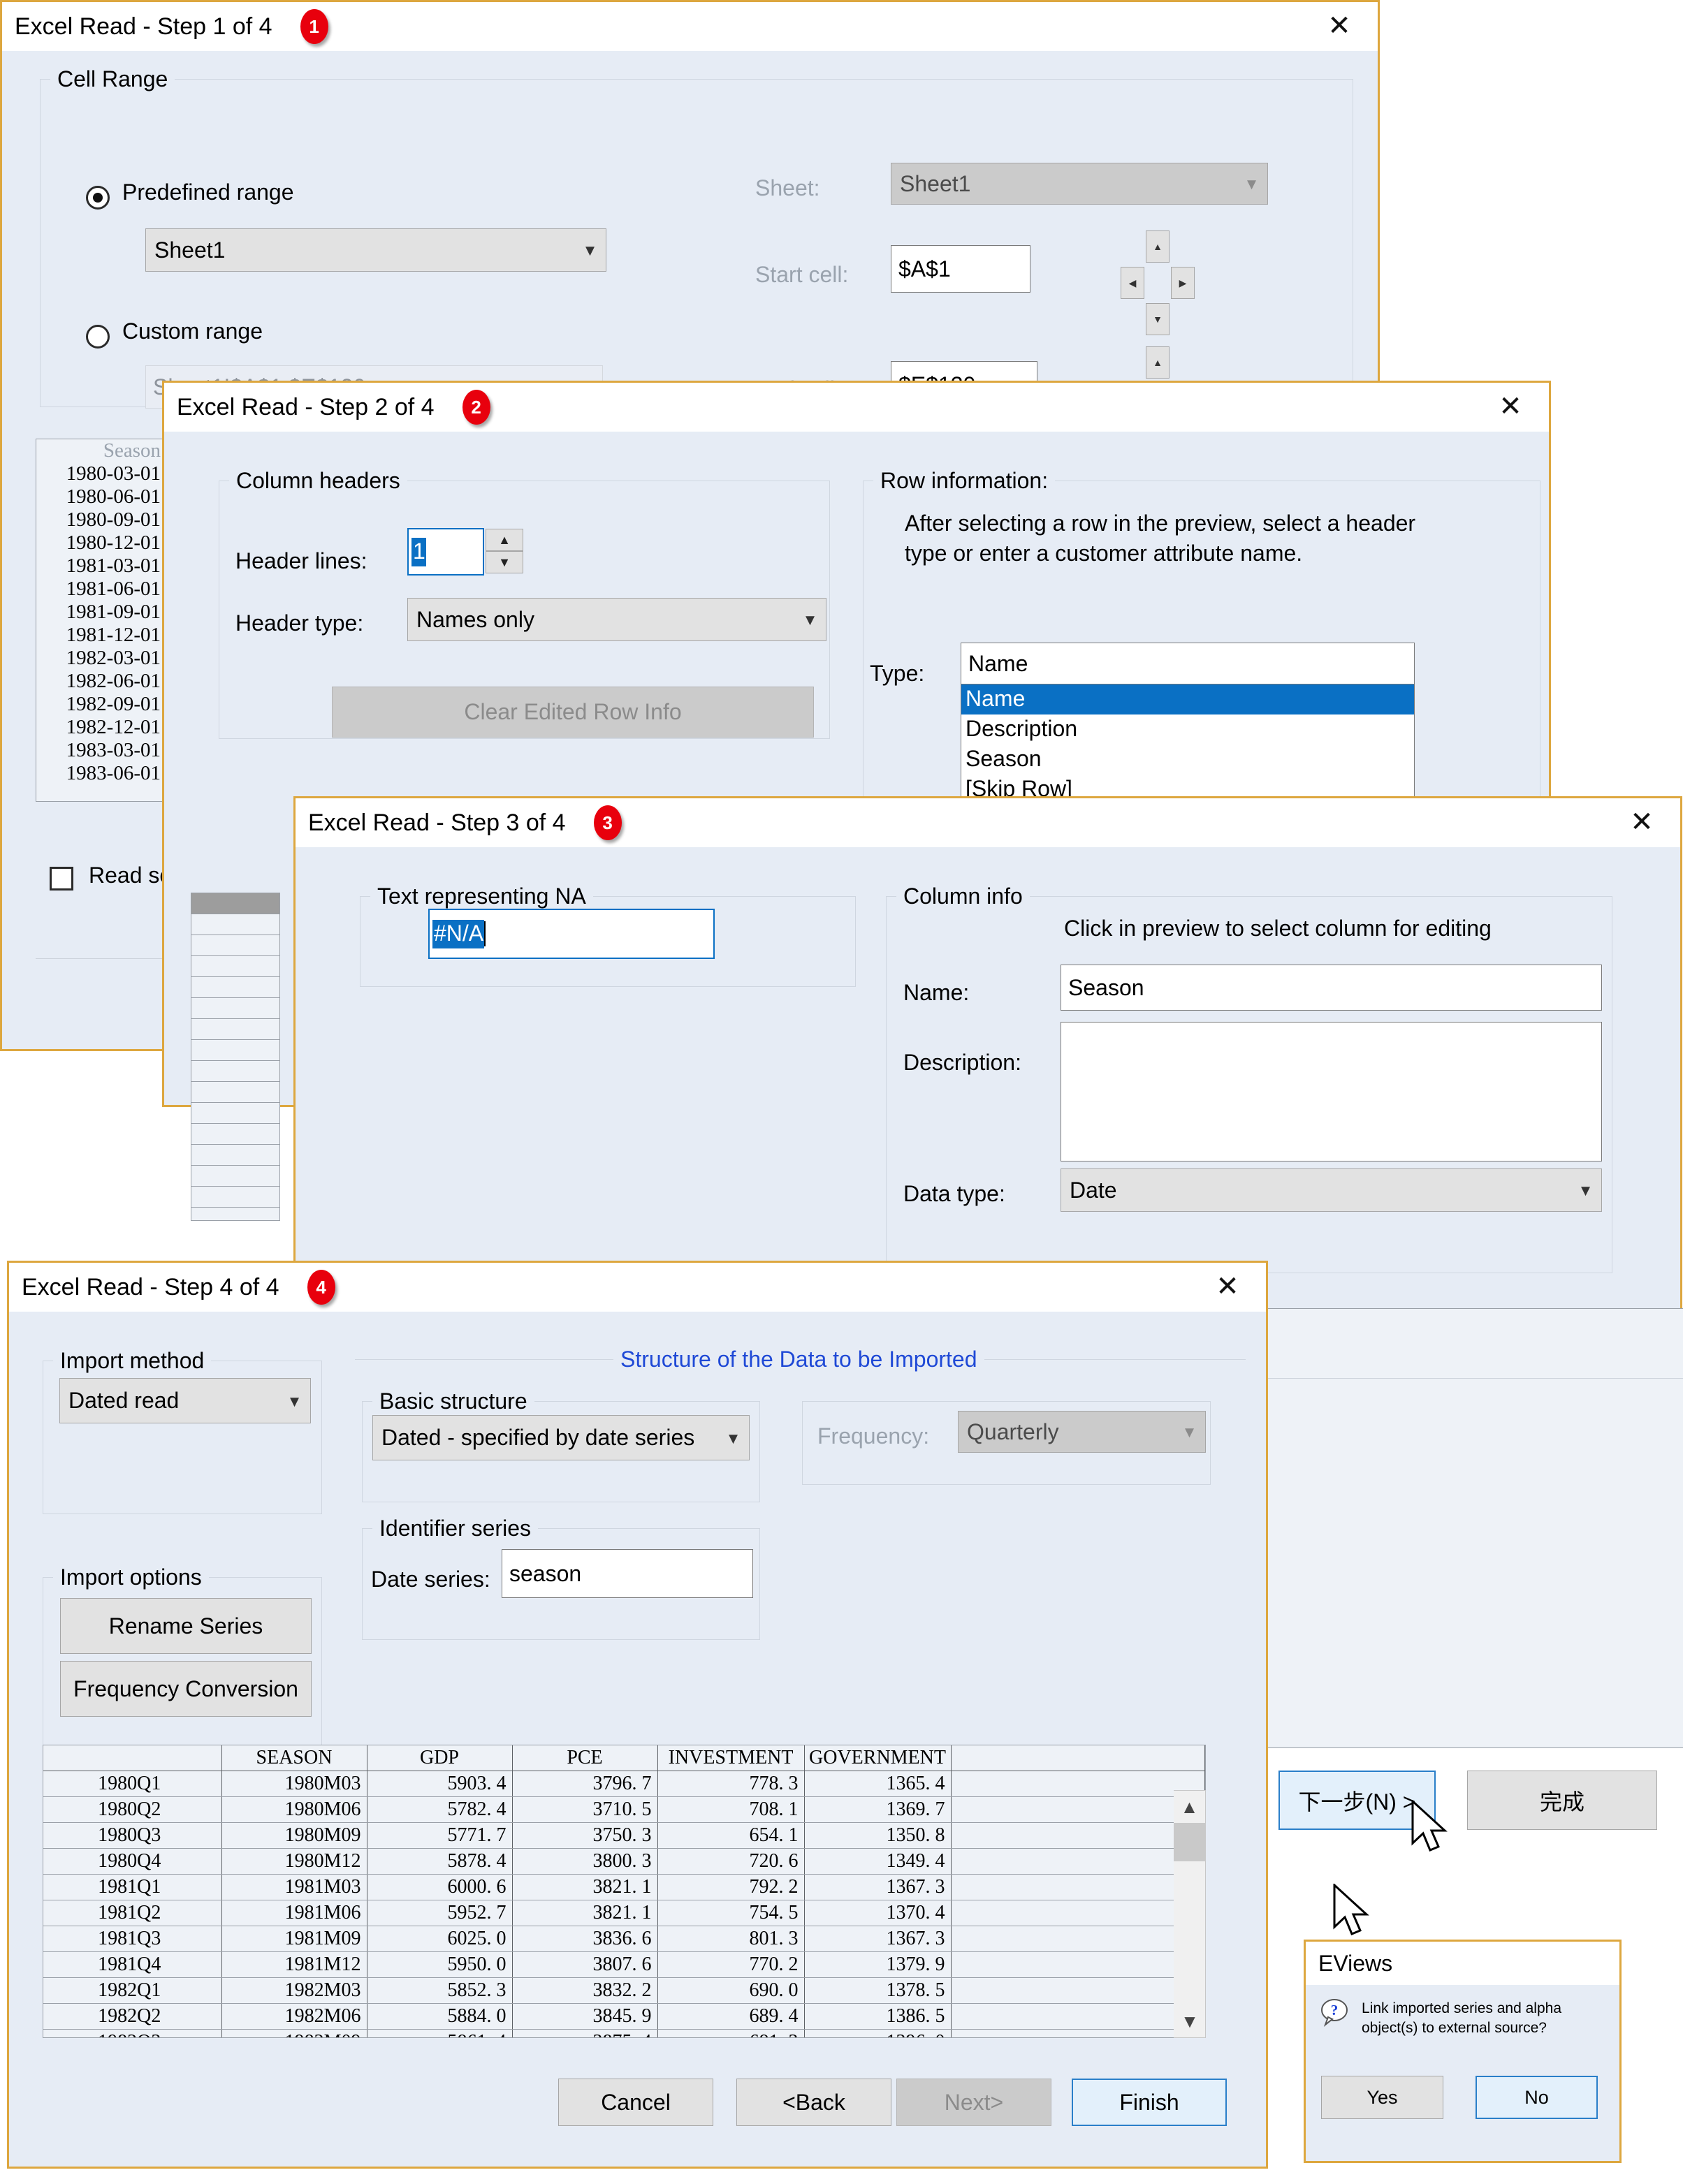  Describe the element at coordinates (974, 2102) in the screenshot. I see `next-button: Next>` at that location.